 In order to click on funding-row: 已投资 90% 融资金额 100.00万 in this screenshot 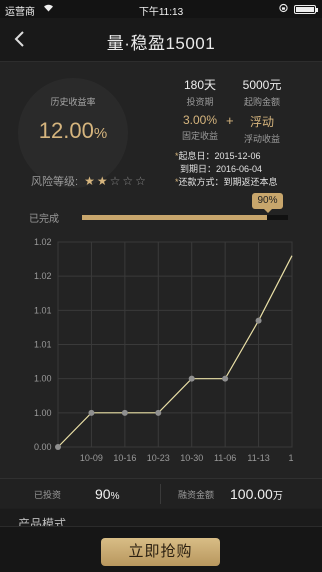, I will do `click(161, 493)`.